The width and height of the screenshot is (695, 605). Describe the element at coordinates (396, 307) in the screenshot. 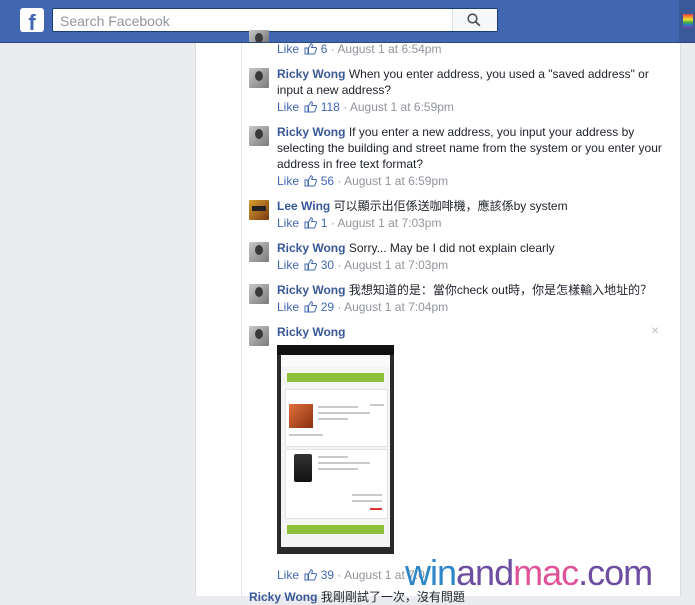

I see `comment-time: August 1 at 7:04pm` at that location.